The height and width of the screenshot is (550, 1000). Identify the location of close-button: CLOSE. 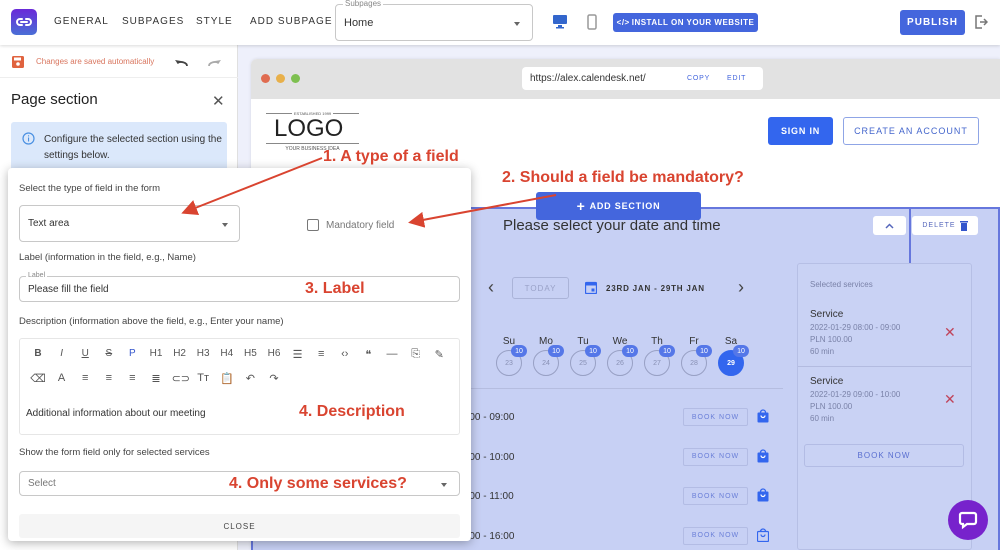
(239, 526).